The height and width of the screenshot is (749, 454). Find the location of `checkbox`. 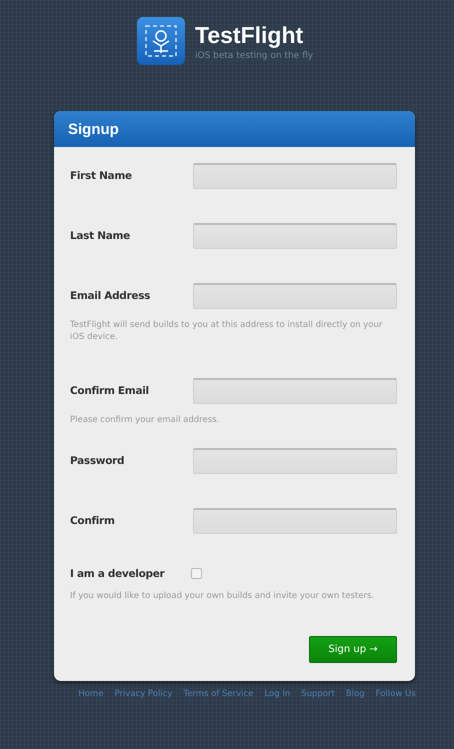

checkbox is located at coordinates (196, 574).